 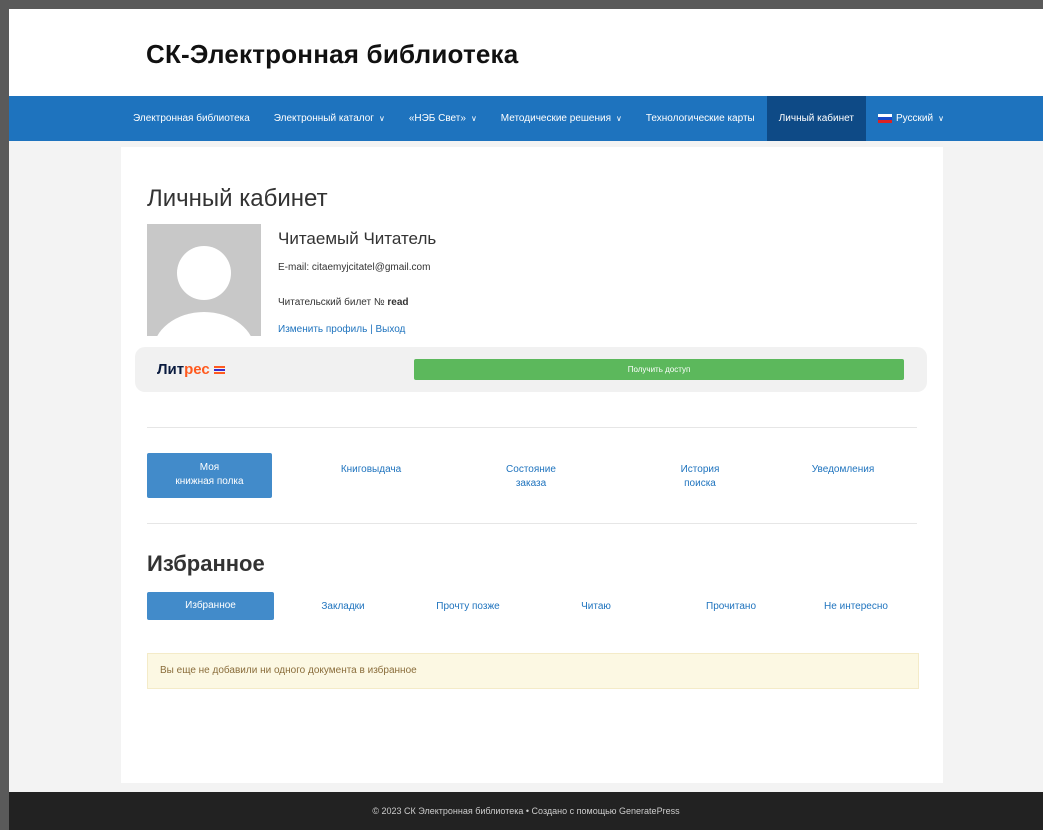 What do you see at coordinates (437, 118) in the screenshot?
I see `nav-item-label: «НЭБ Свет»` at bounding box center [437, 118].